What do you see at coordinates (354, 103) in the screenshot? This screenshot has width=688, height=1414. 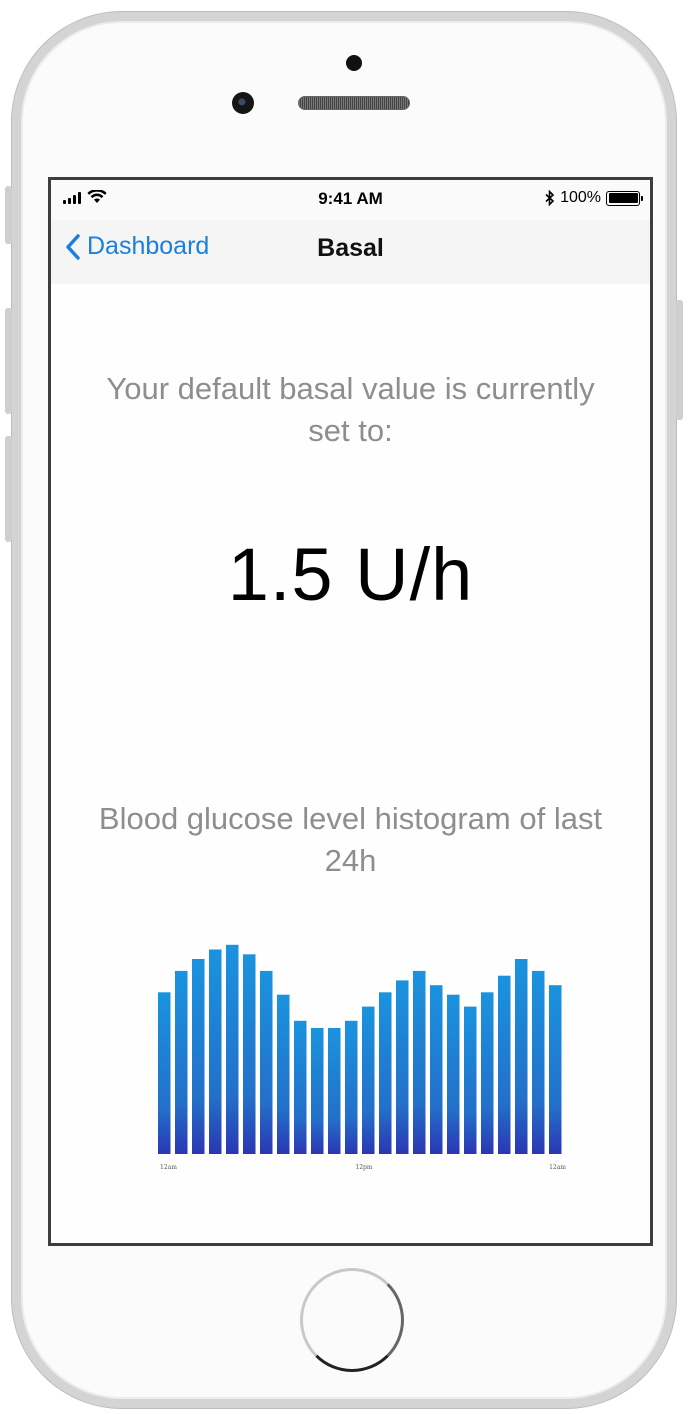 I see `earpiece-speaker` at bounding box center [354, 103].